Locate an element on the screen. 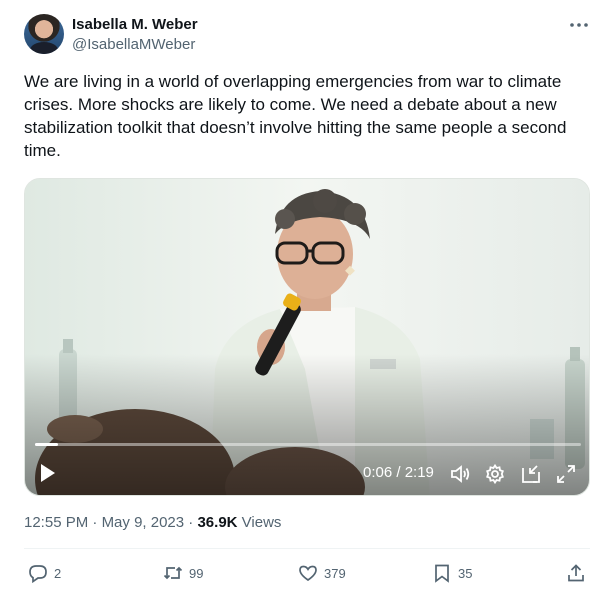  views-label: Views is located at coordinates (261, 522).